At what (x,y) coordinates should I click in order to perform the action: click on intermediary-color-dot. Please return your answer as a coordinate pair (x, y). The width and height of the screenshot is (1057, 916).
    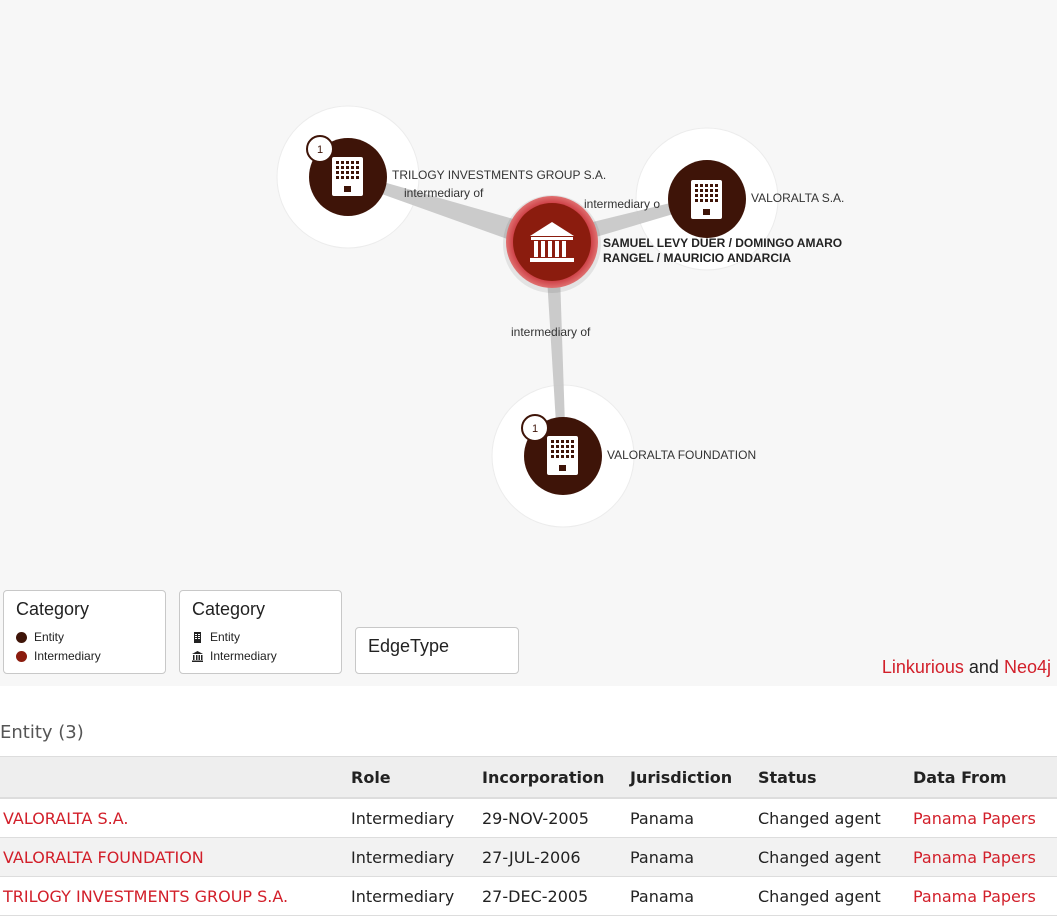
    Looking at the image, I should click on (21, 656).